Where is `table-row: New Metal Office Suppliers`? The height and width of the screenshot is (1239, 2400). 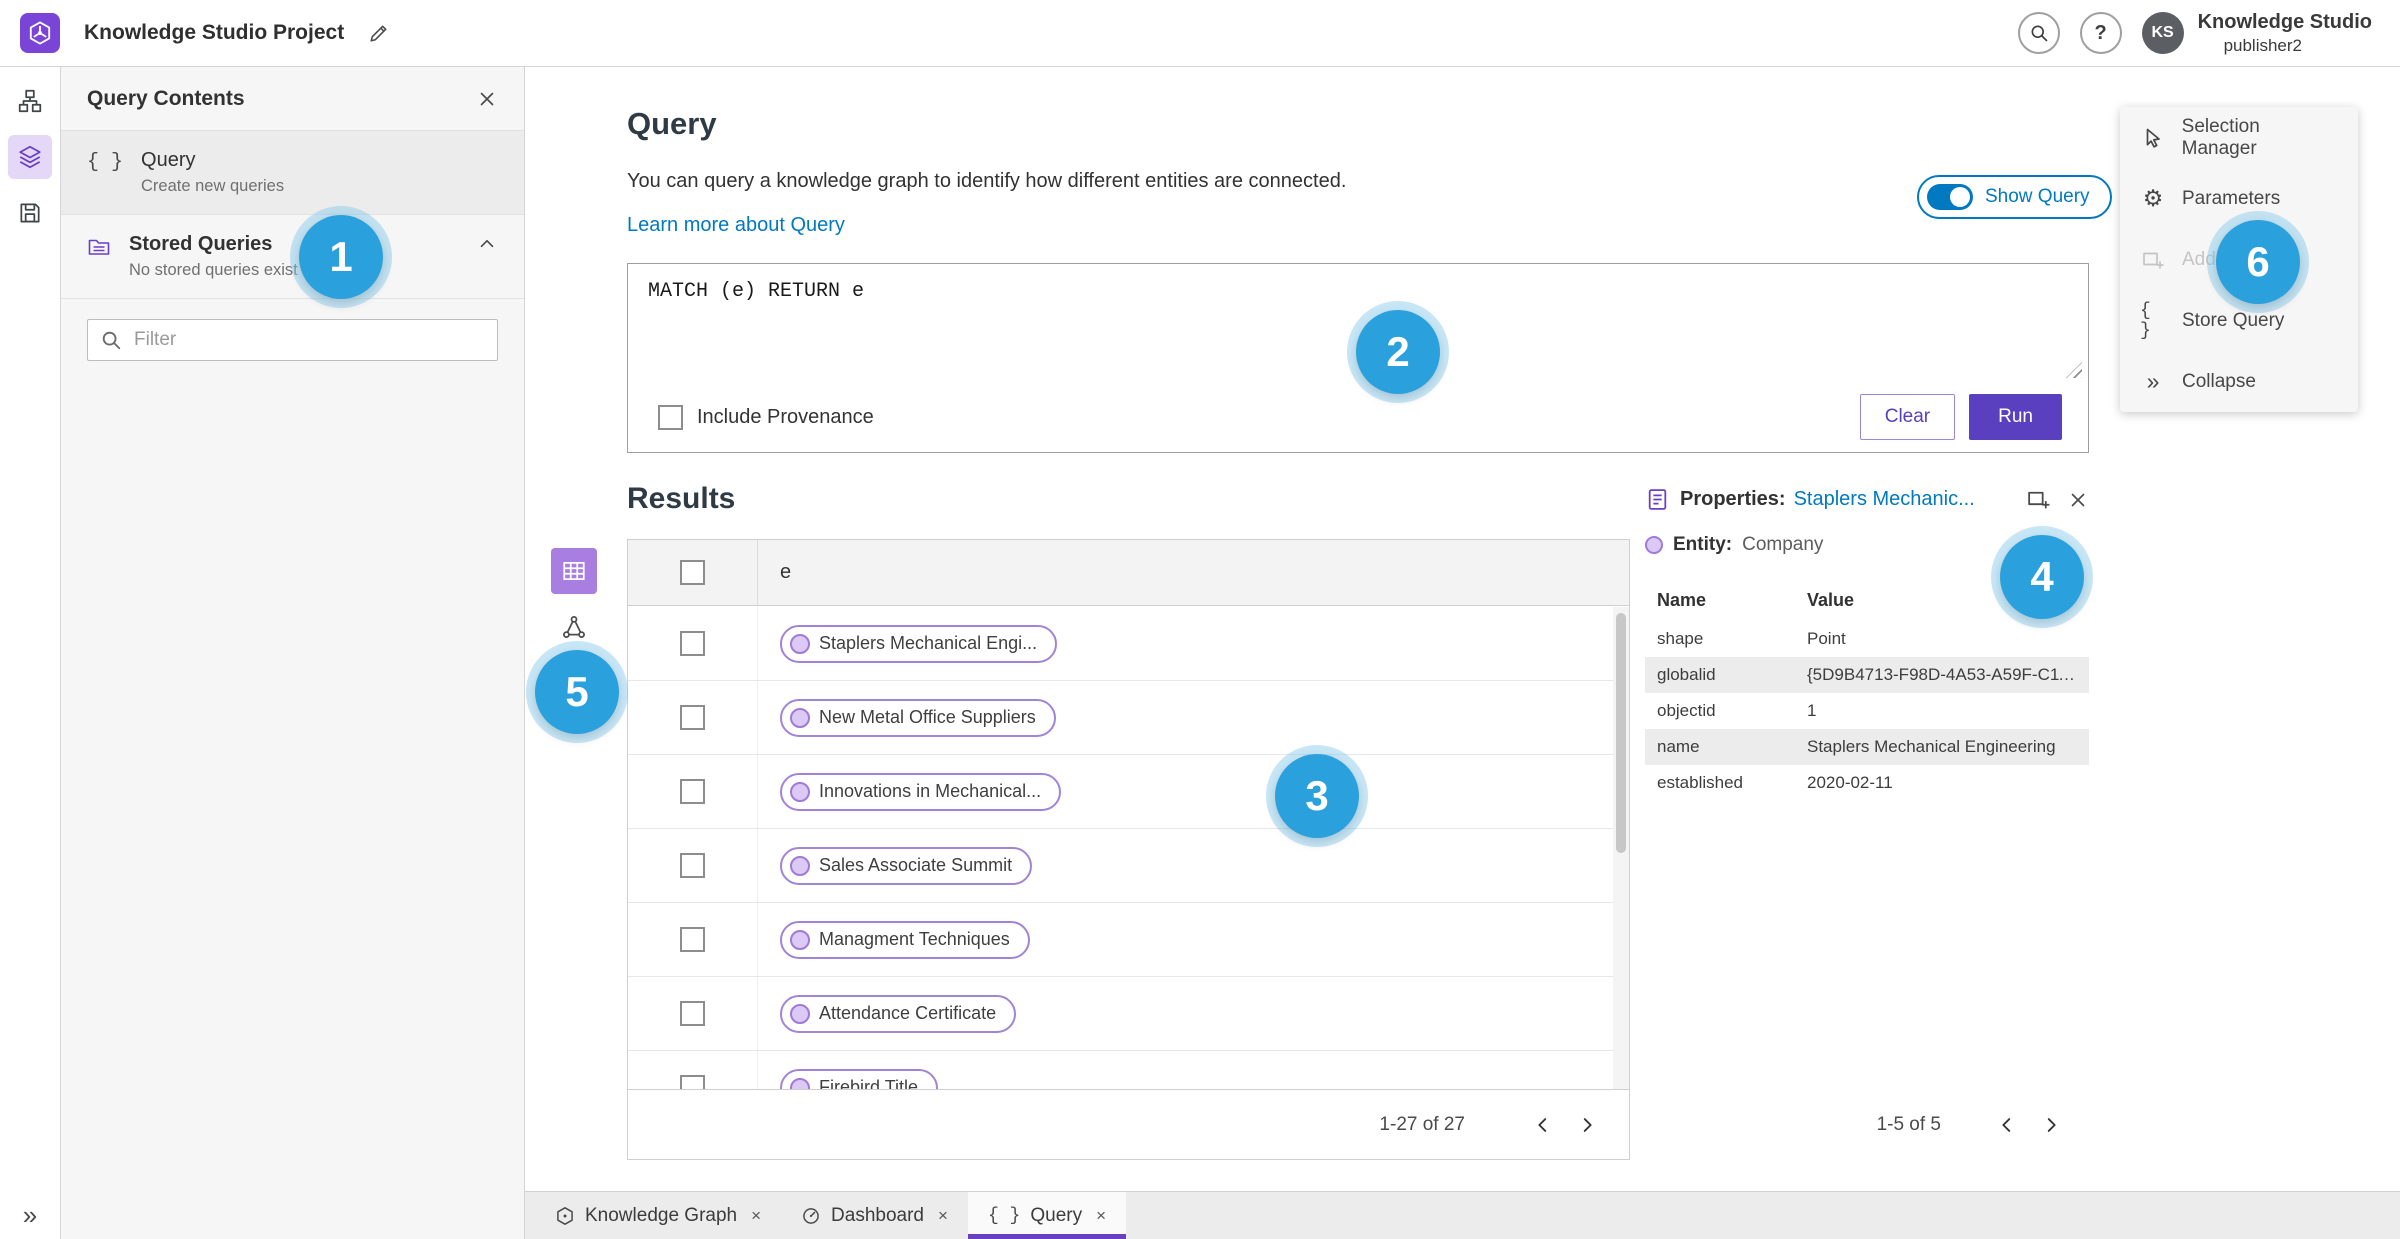 table-row: New Metal Office Suppliers is located at coordinates (1120, 718).